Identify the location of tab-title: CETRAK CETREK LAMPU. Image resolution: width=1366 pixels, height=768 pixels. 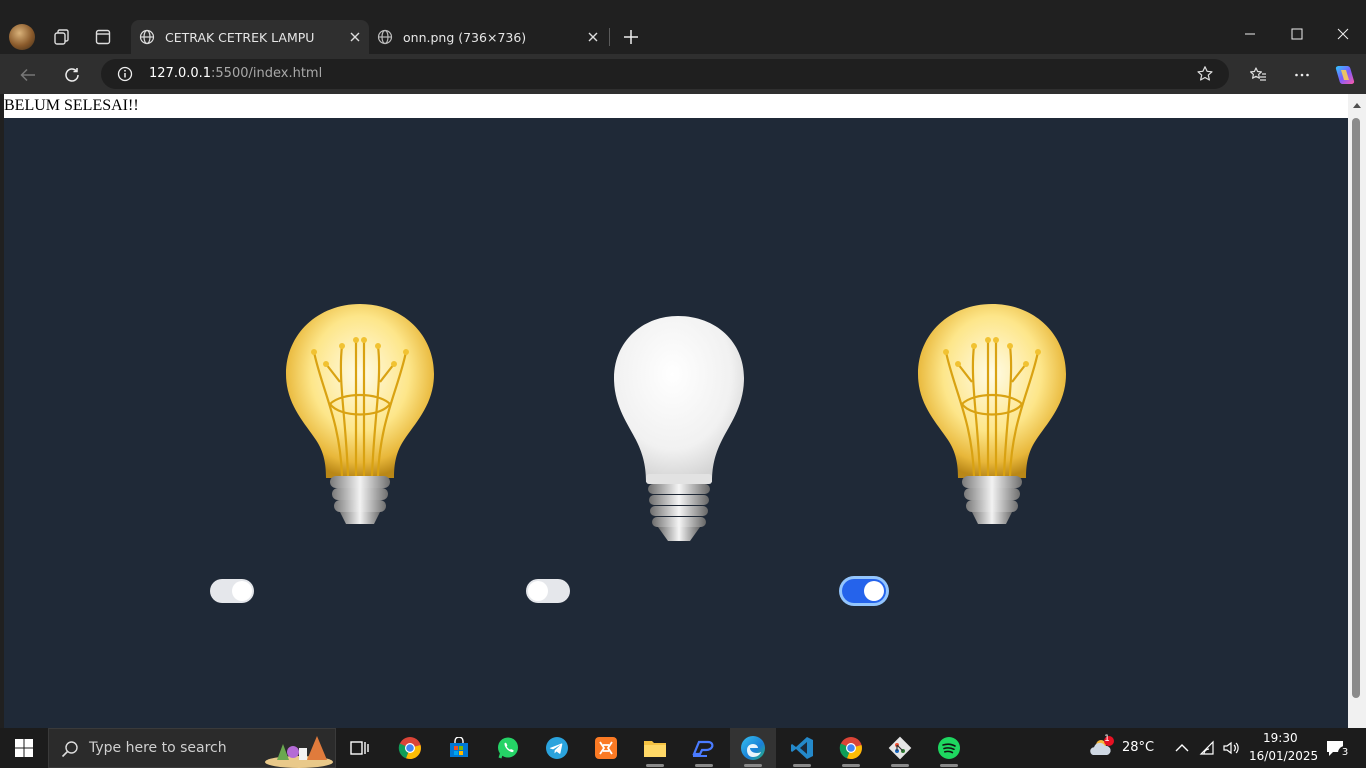
(240, 37).